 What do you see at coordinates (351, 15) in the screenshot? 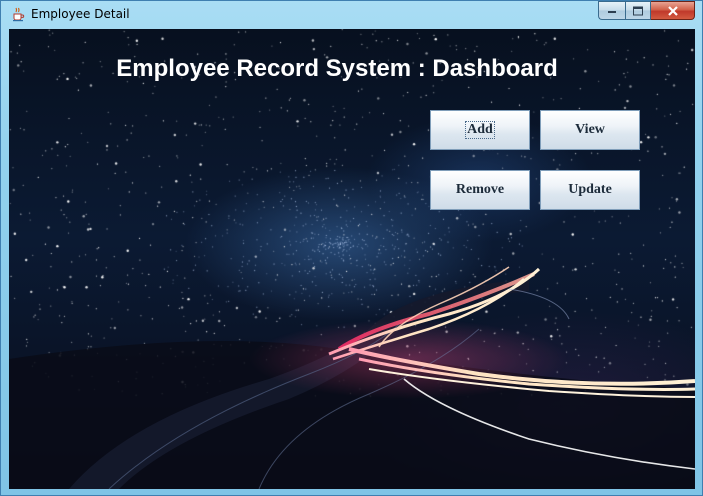
I see `title-bar: Employee Detail` at bounding box center [351, 15].